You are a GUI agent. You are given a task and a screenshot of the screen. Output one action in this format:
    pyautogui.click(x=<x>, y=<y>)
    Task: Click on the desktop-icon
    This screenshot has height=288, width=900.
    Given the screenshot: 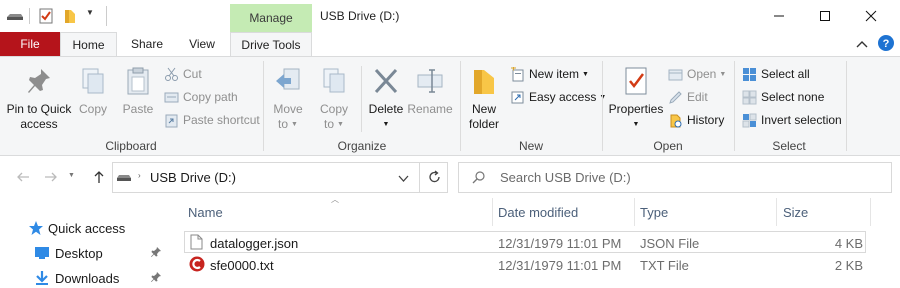 What is the action you would take?
    pyautogui.click(x=42, y=253)
    